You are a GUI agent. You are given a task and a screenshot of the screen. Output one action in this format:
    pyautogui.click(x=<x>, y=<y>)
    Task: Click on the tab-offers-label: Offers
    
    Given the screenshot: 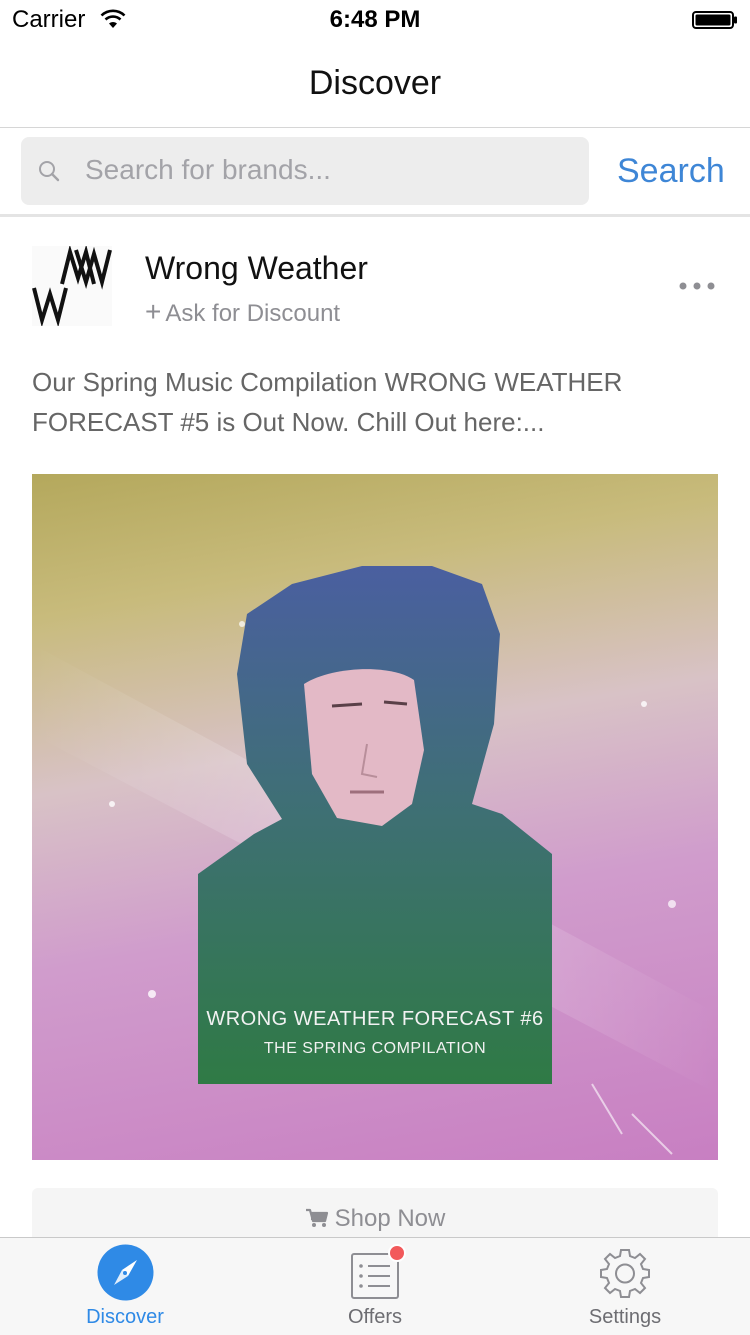 What is the action you would take?
    pyautogui.click(x=375, y=1317)
    